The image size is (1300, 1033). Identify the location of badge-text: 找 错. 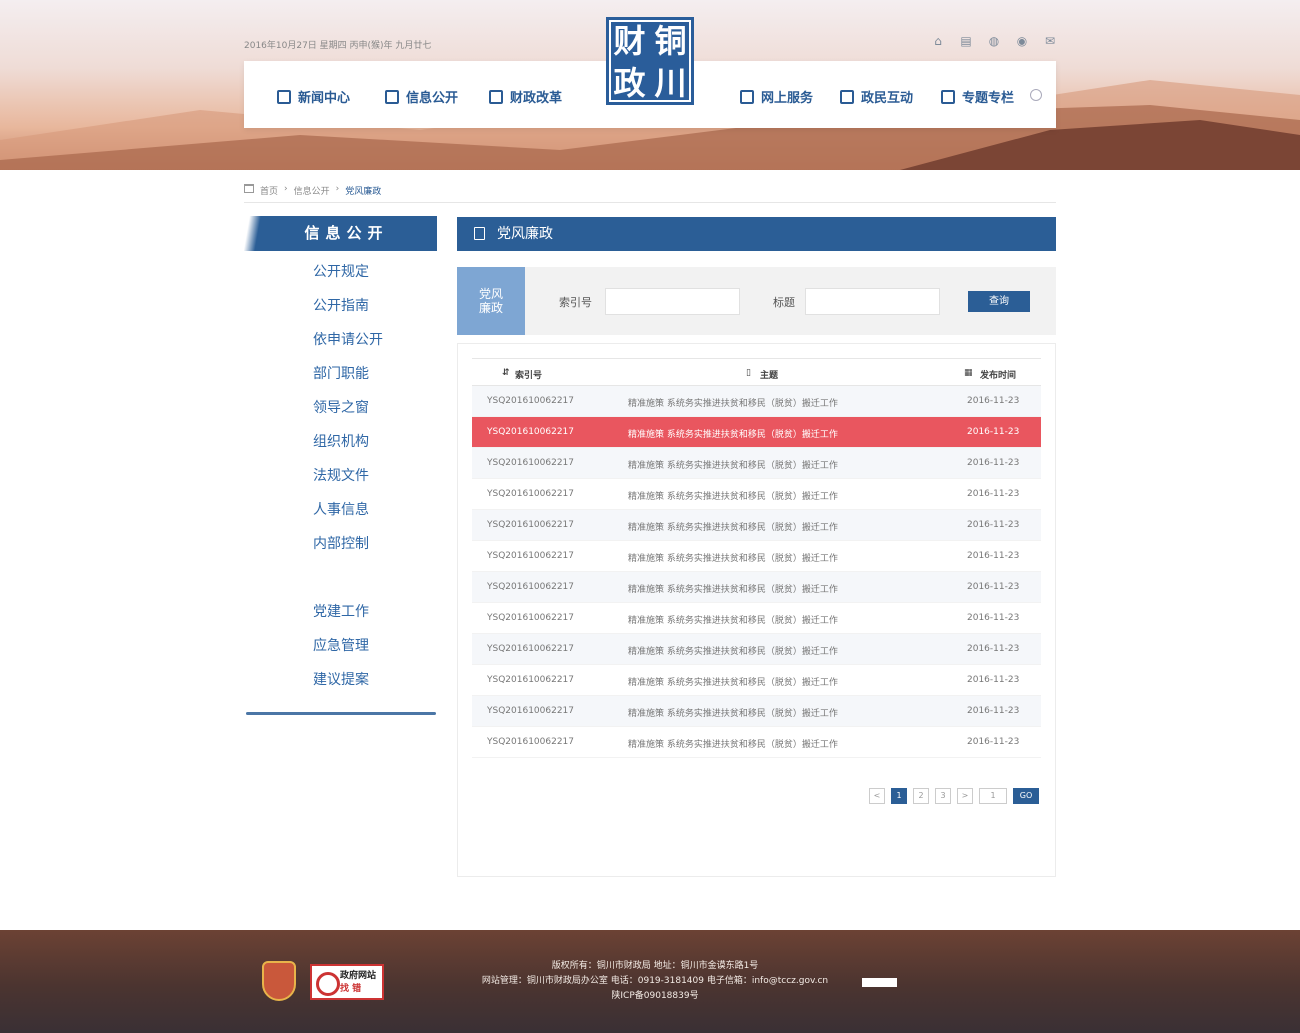
(351, 989).